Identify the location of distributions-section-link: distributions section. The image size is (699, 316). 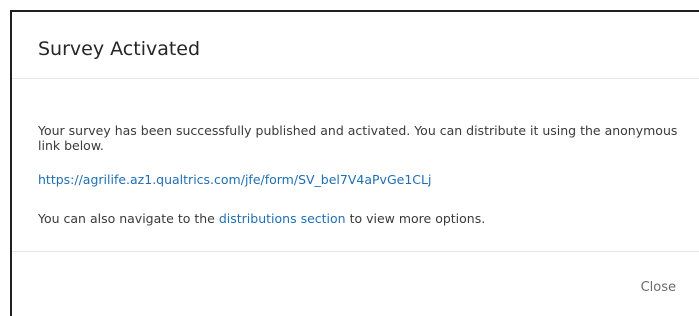
(282, 218).